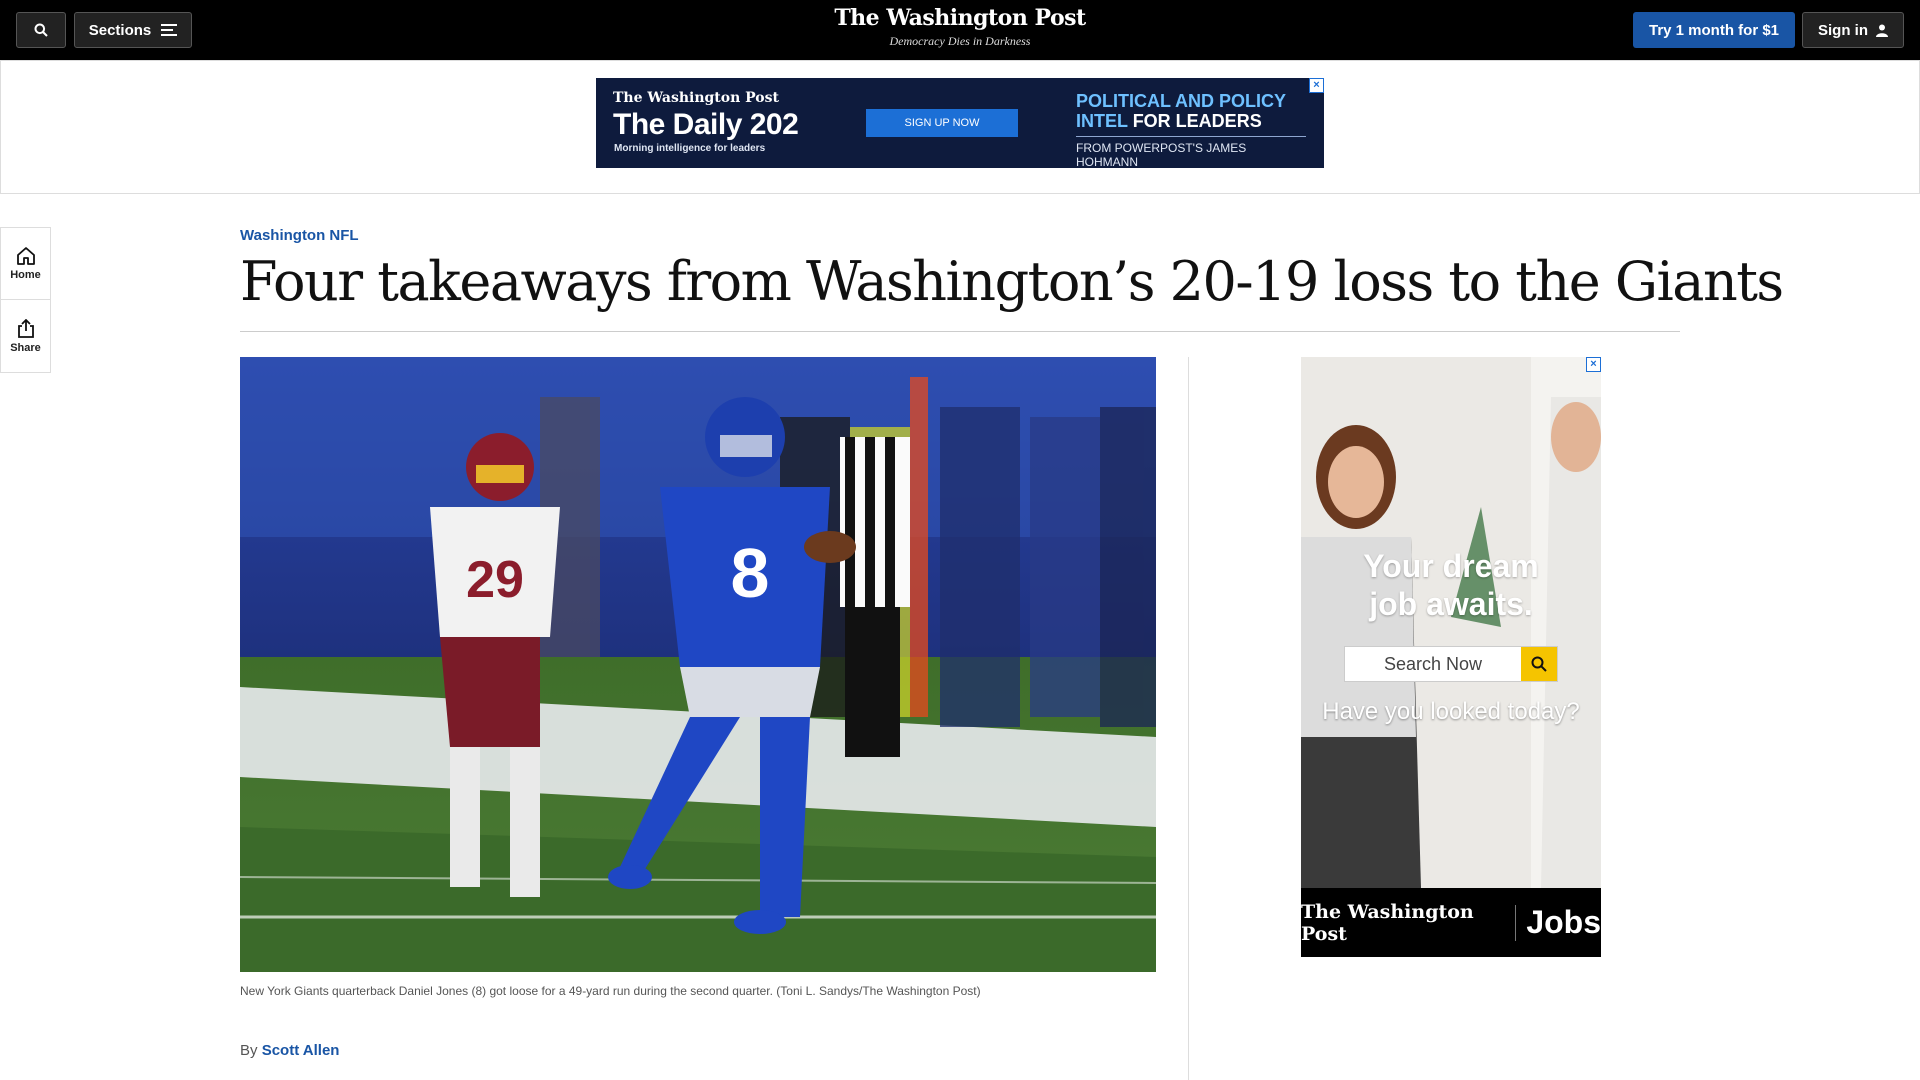 This screenshot has width=1920, height=1080. Describe the element at coordinates (1387, 922) in the screenshot. I see `jobs-ad-wp-logo: The Washington Post` at that location.